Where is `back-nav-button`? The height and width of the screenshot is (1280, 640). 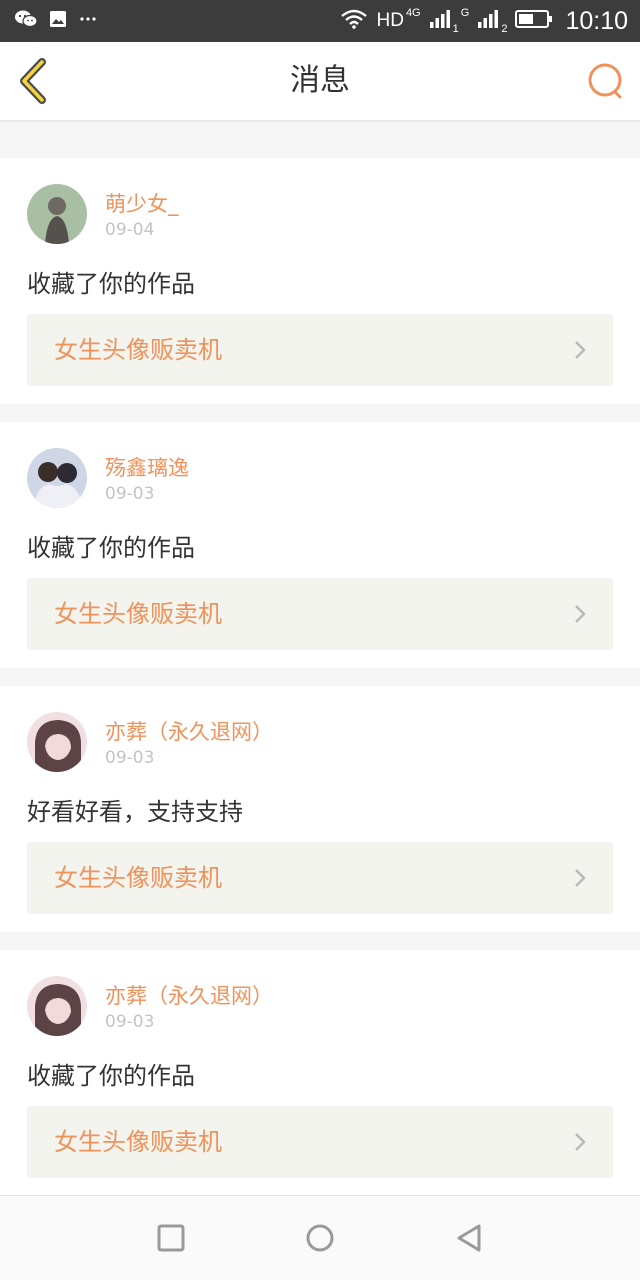
back-nav-button is located at coordinates (469, 1238).